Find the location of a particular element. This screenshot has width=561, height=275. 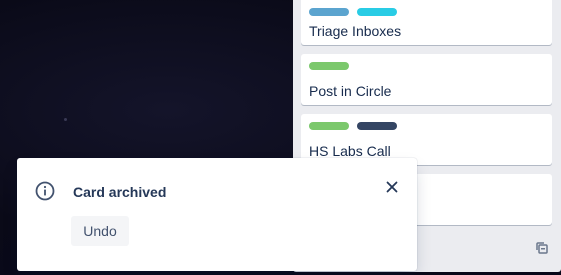

undo-button: Undo is located at coordinates (100, 231).